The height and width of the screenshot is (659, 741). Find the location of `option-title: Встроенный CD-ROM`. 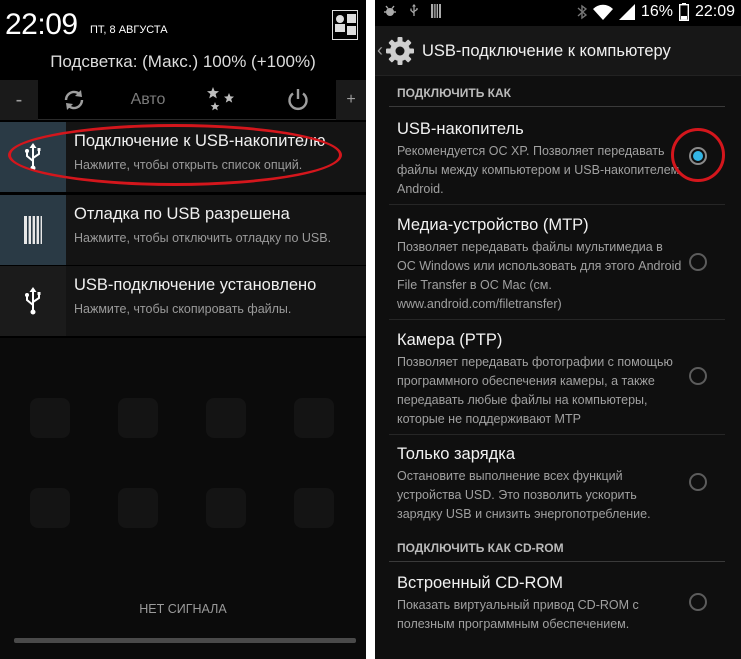

option-title: Встроенный CD-ROM is located at coordinates (480, 583).